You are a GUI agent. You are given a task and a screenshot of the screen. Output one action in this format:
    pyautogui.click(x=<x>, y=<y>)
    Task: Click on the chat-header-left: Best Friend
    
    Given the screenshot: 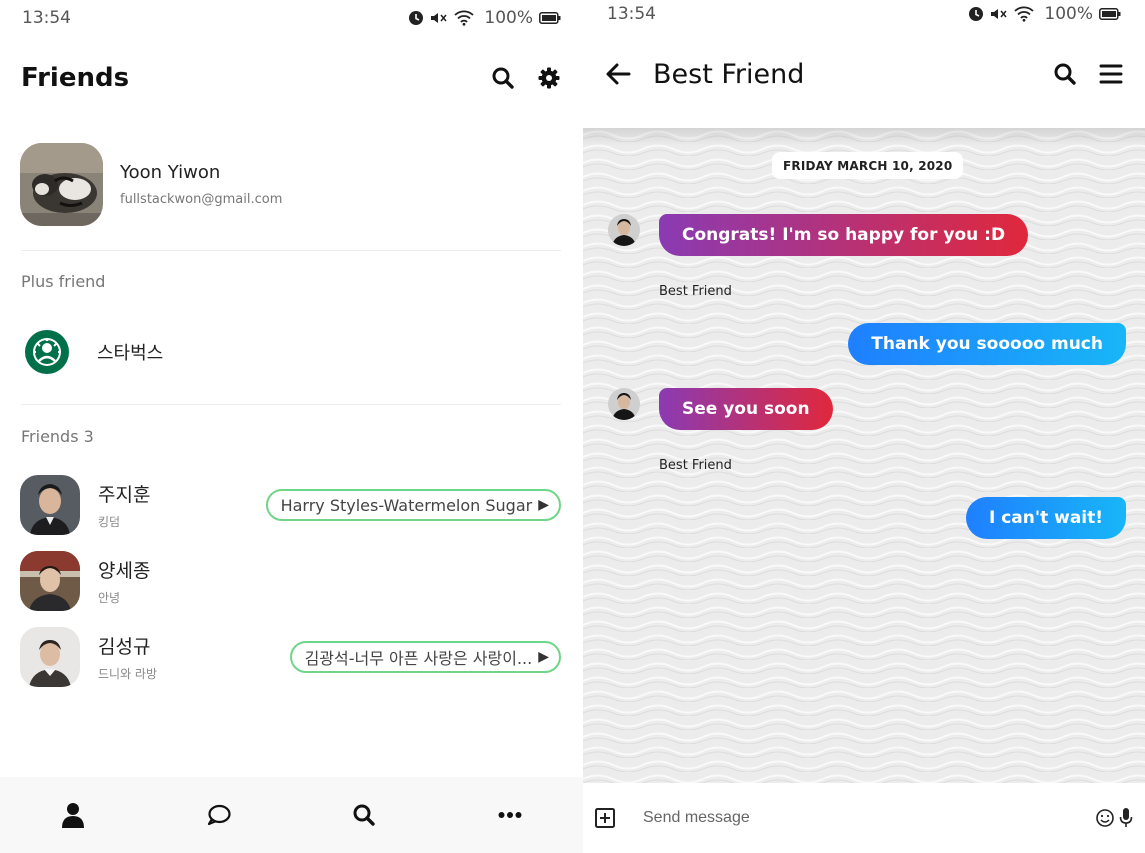 What is the action you would take?
    pyautogui.click(x=704, y=74)
    